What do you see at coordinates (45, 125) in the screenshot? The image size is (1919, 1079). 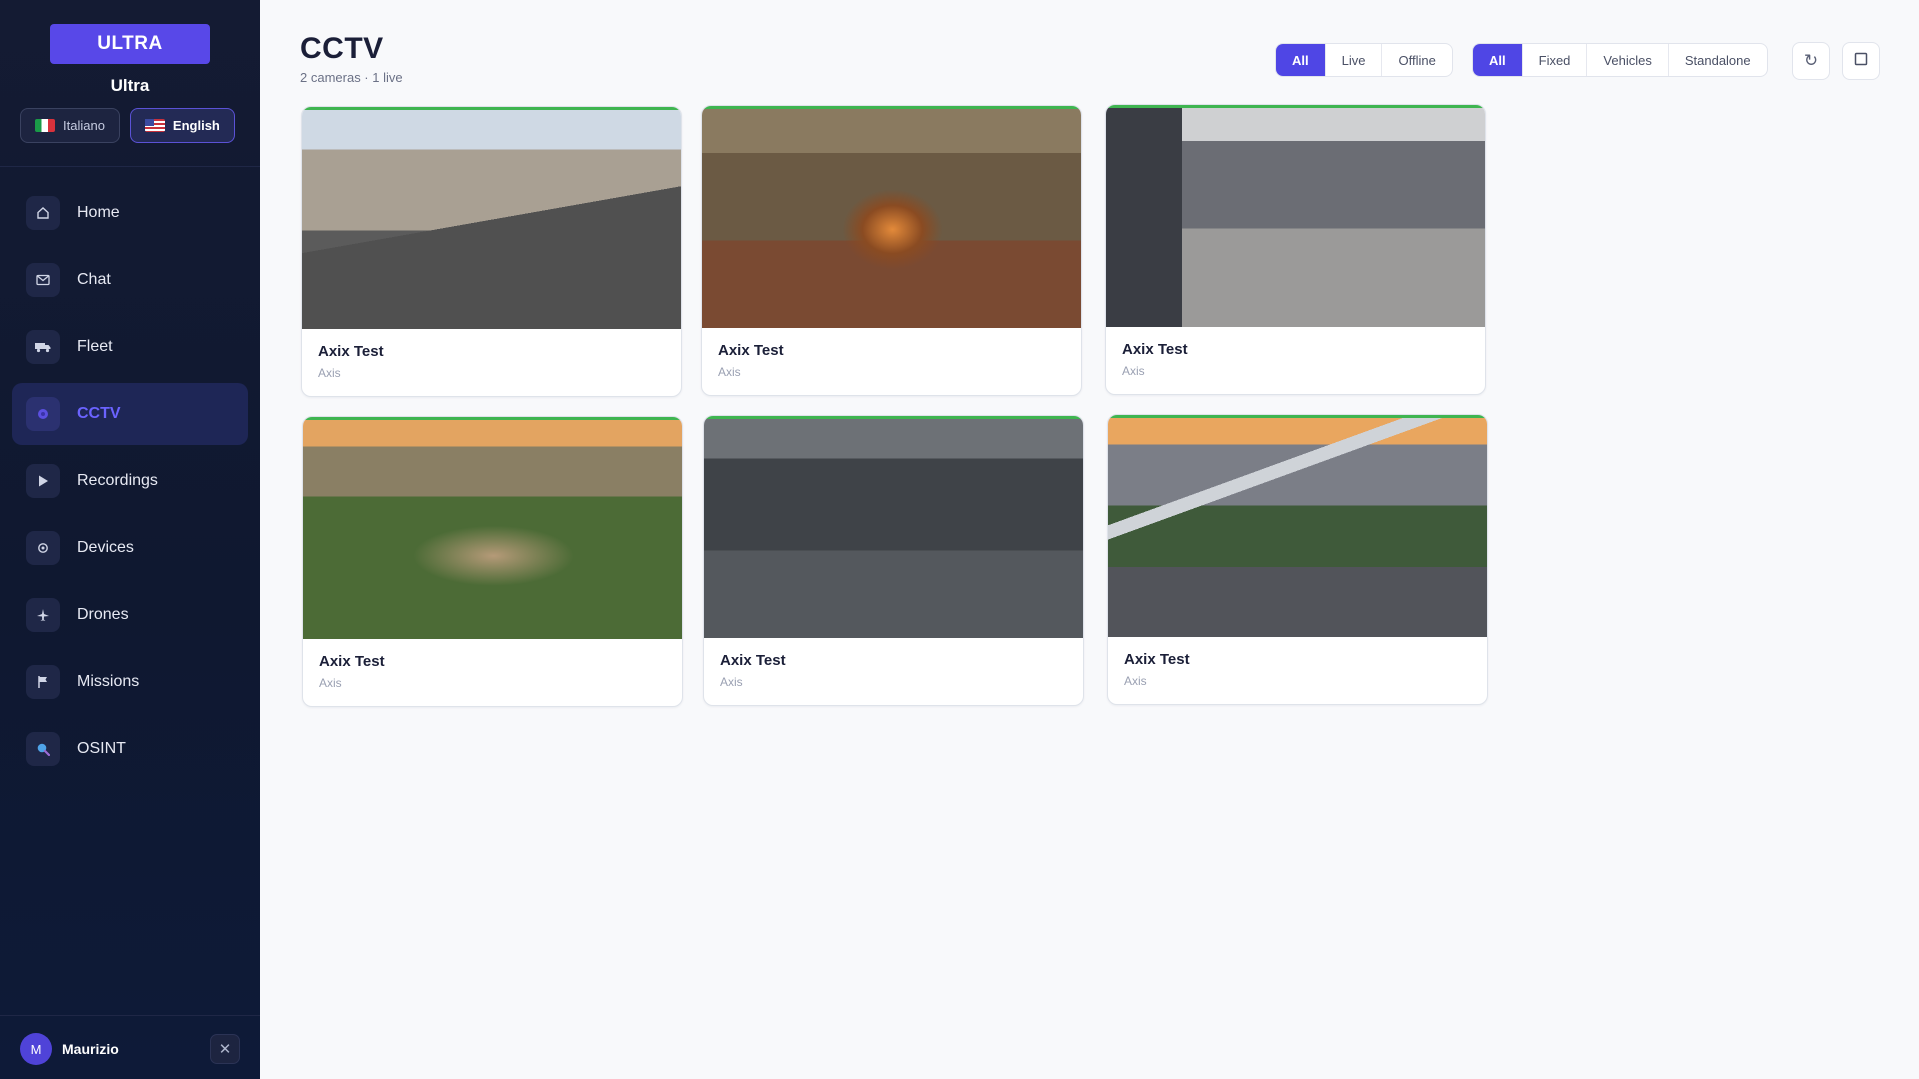 I see `italy-flag-icon` at bounding box center [45, 125].